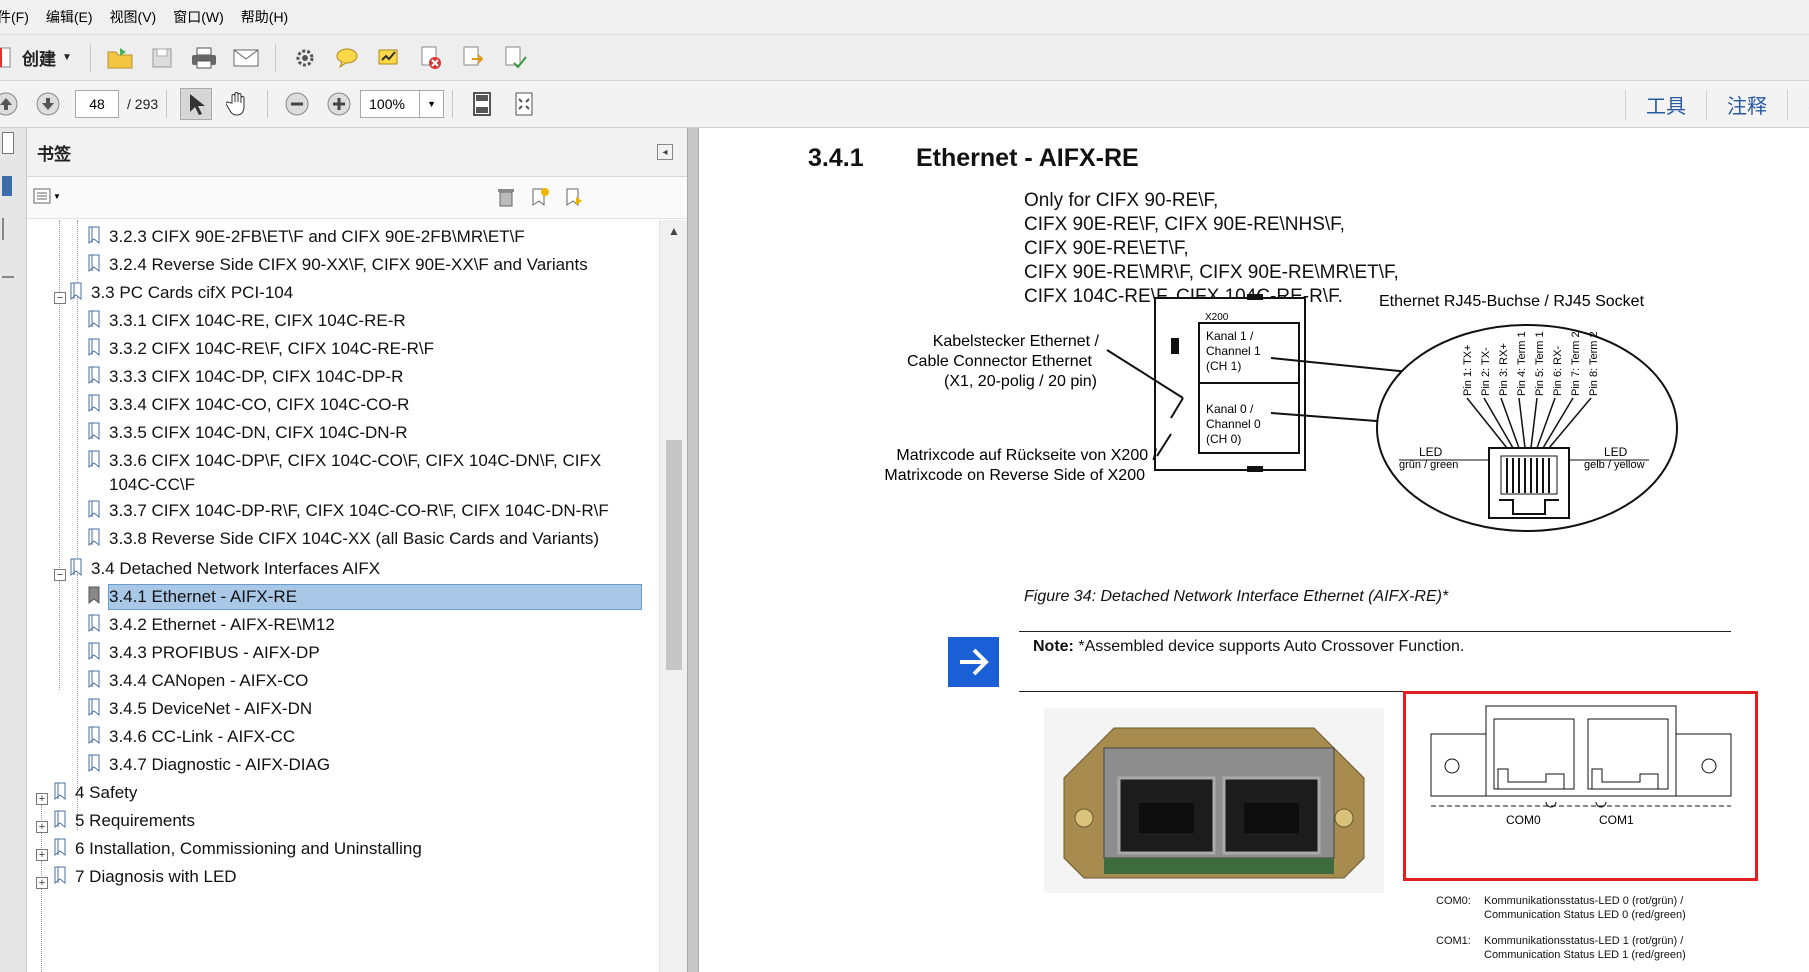 The width and height of the screenshot is (1809, 972). I want to click on bookmark-label: 3.4.7 Diagnostic - AIFX-DIAG, so click(220, 764).